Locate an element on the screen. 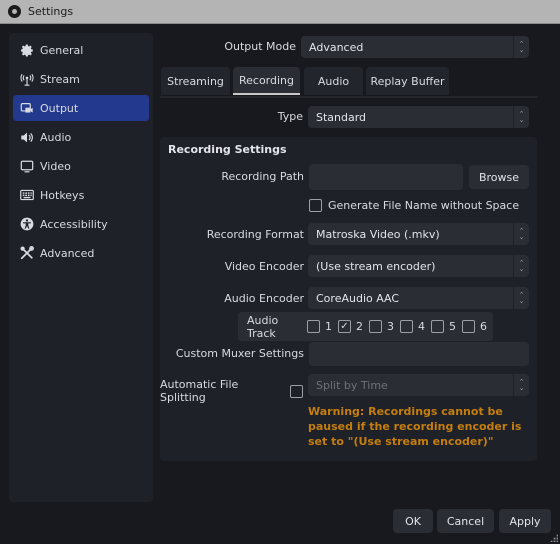 This screenshot has height=544, width=560. tab-audio: Audio is located at coordinates (333, 81).